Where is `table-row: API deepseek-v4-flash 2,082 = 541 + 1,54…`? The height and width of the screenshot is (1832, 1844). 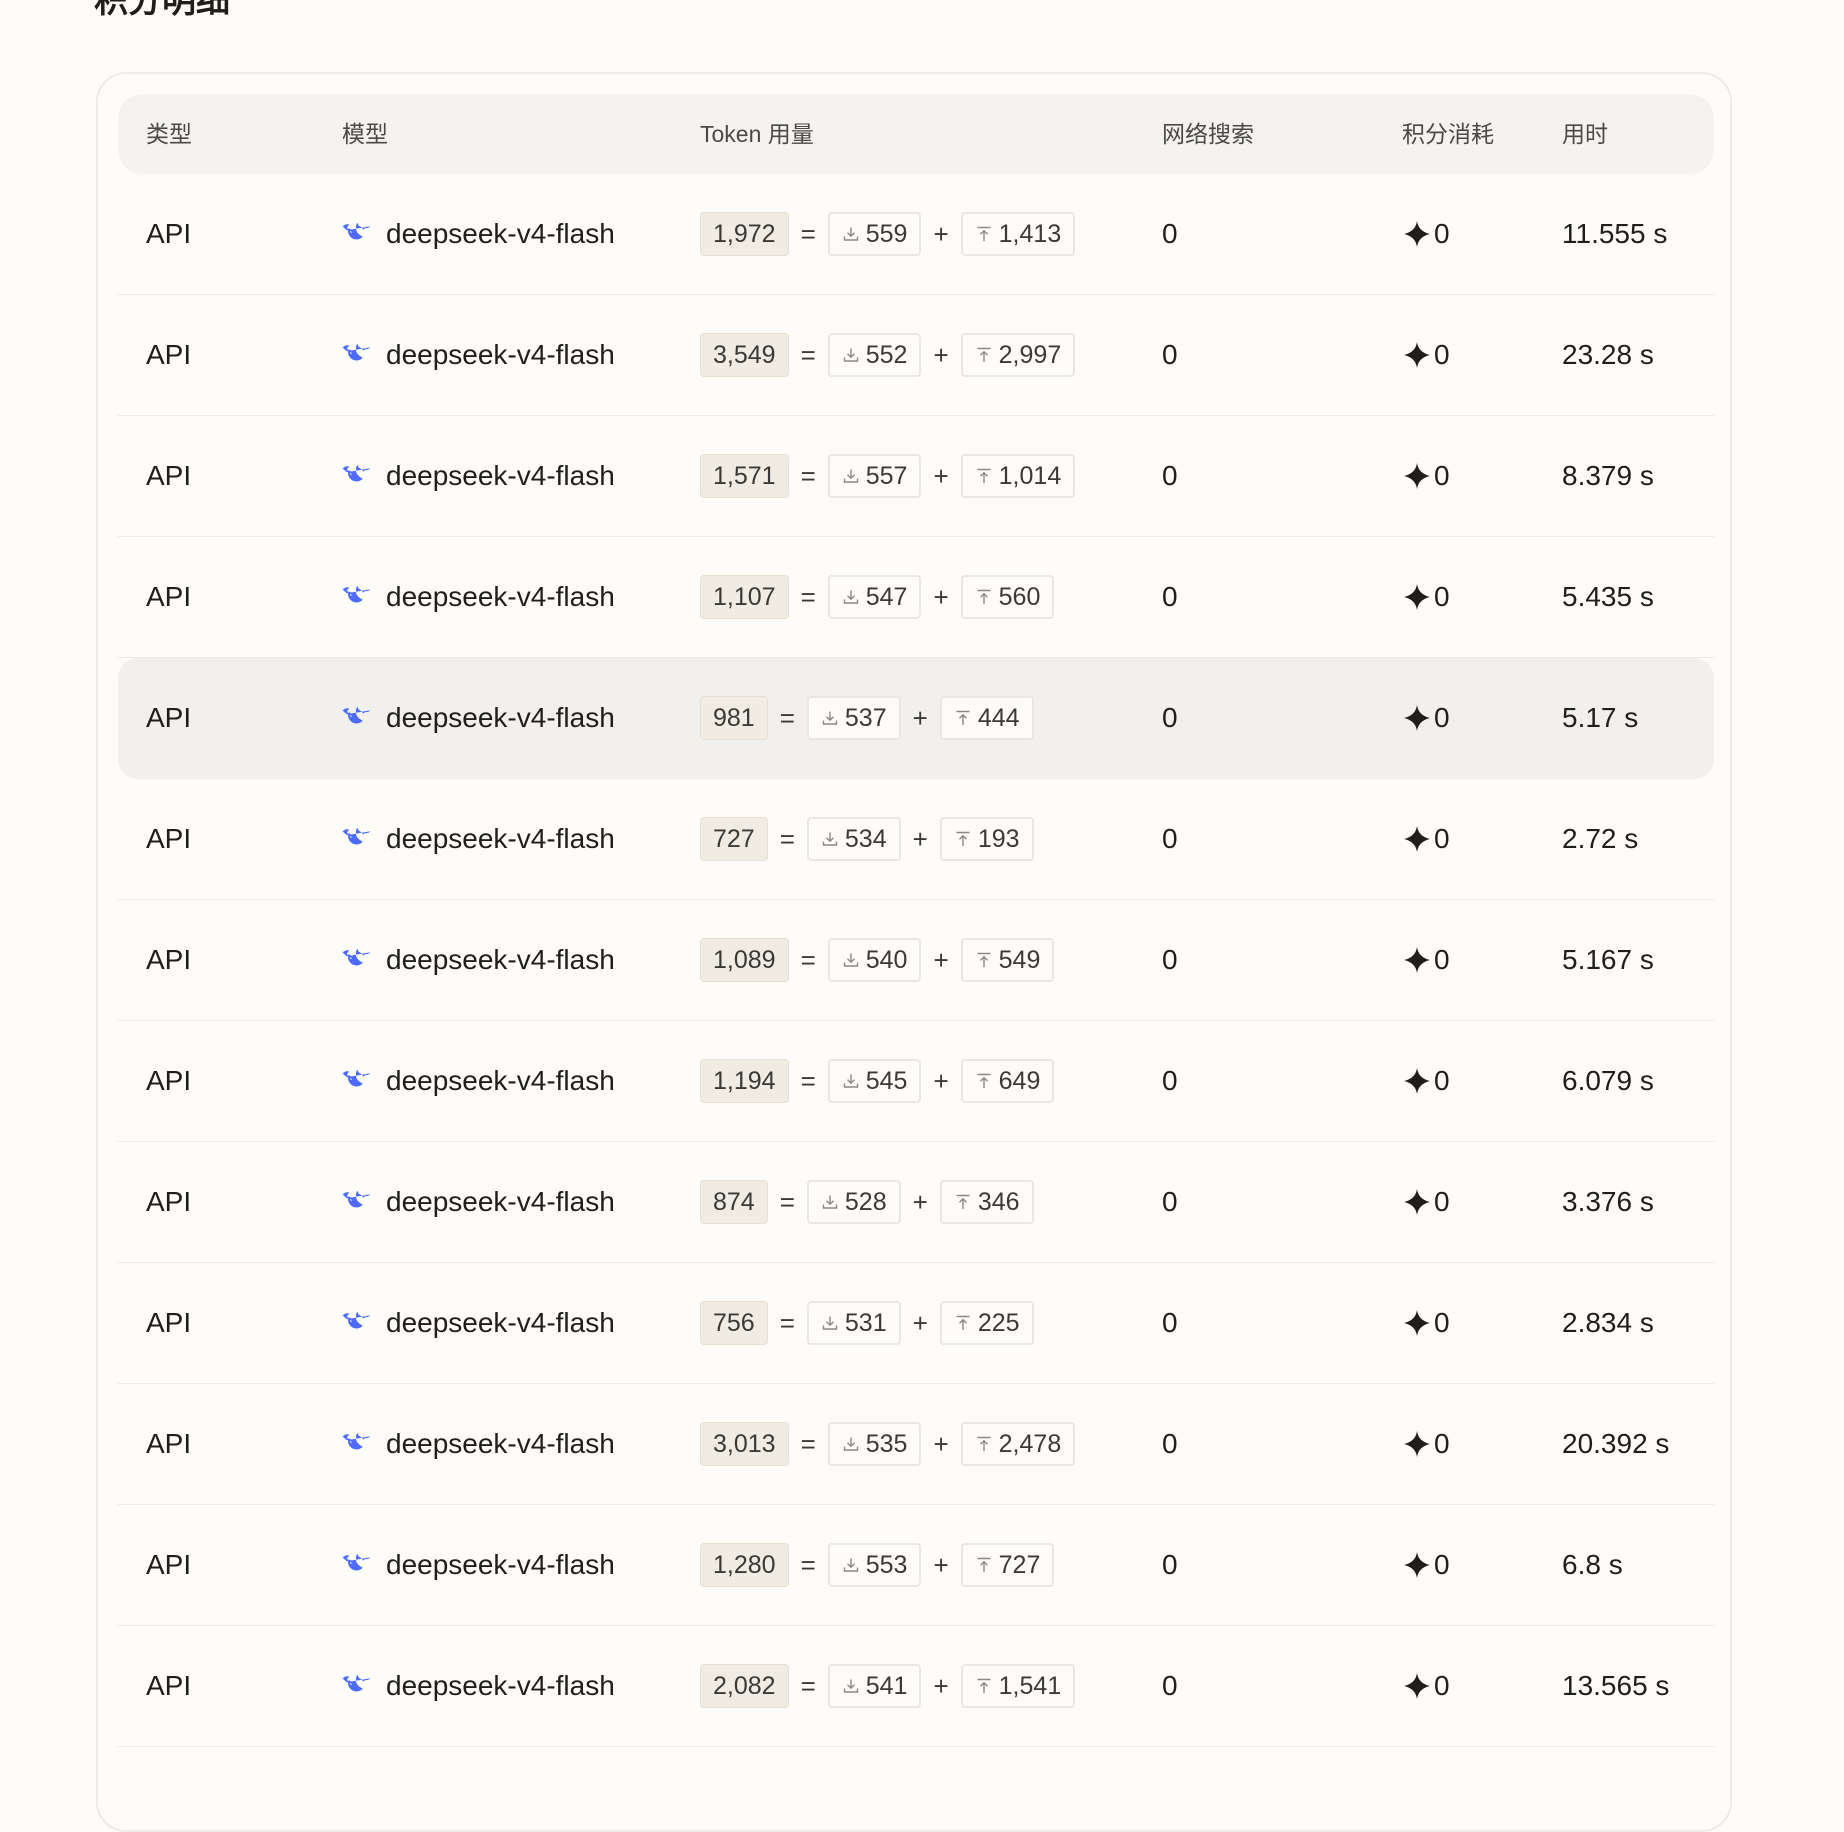
table-row: API deepseek-v4-flash 2,082 = 541 + 1,54… is located at coordinates (916, 1686).